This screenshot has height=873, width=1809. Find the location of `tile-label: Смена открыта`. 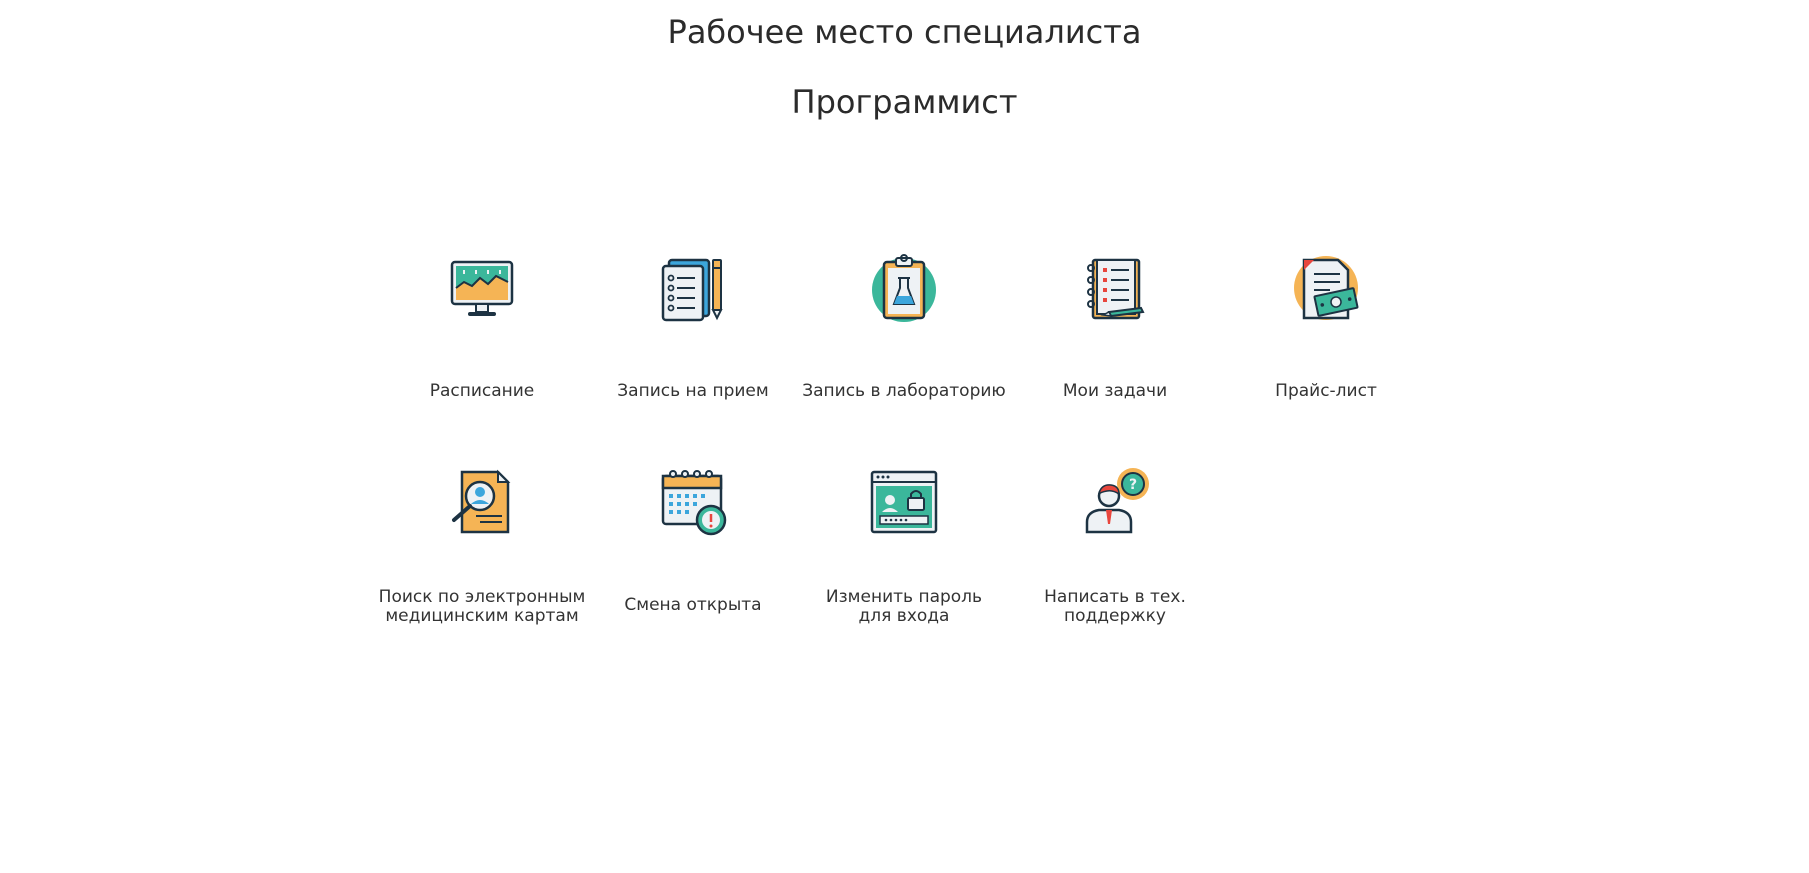

tile-label: Смена открыта is located at coordinates (693, 605).